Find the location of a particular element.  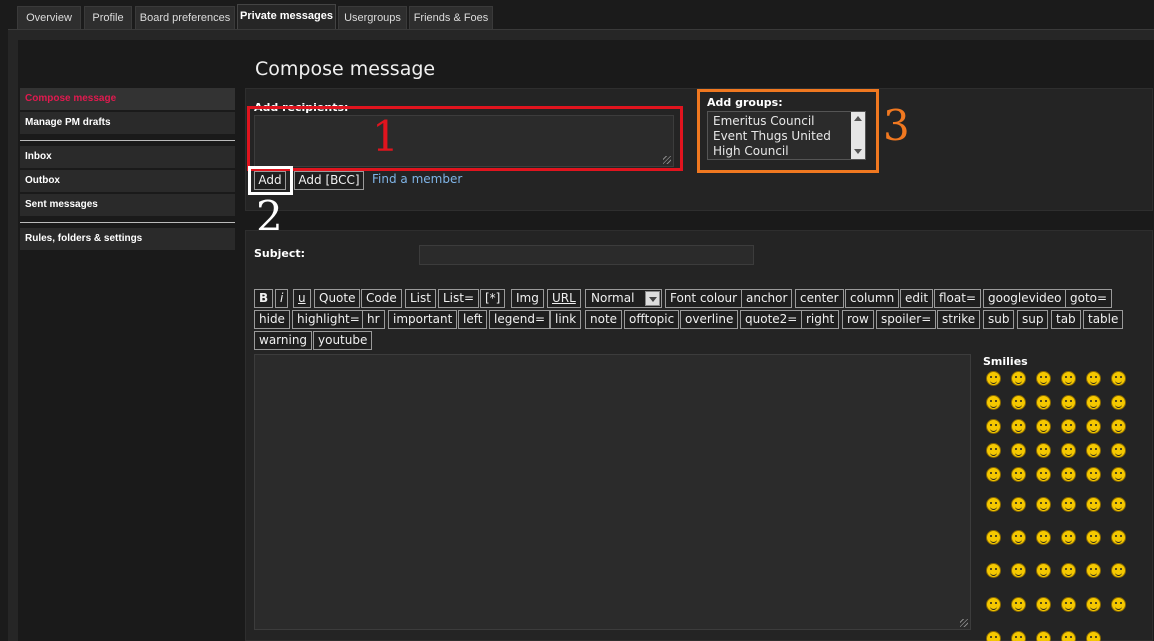

tab-profile: Profile is located at coordinates (108, 18).